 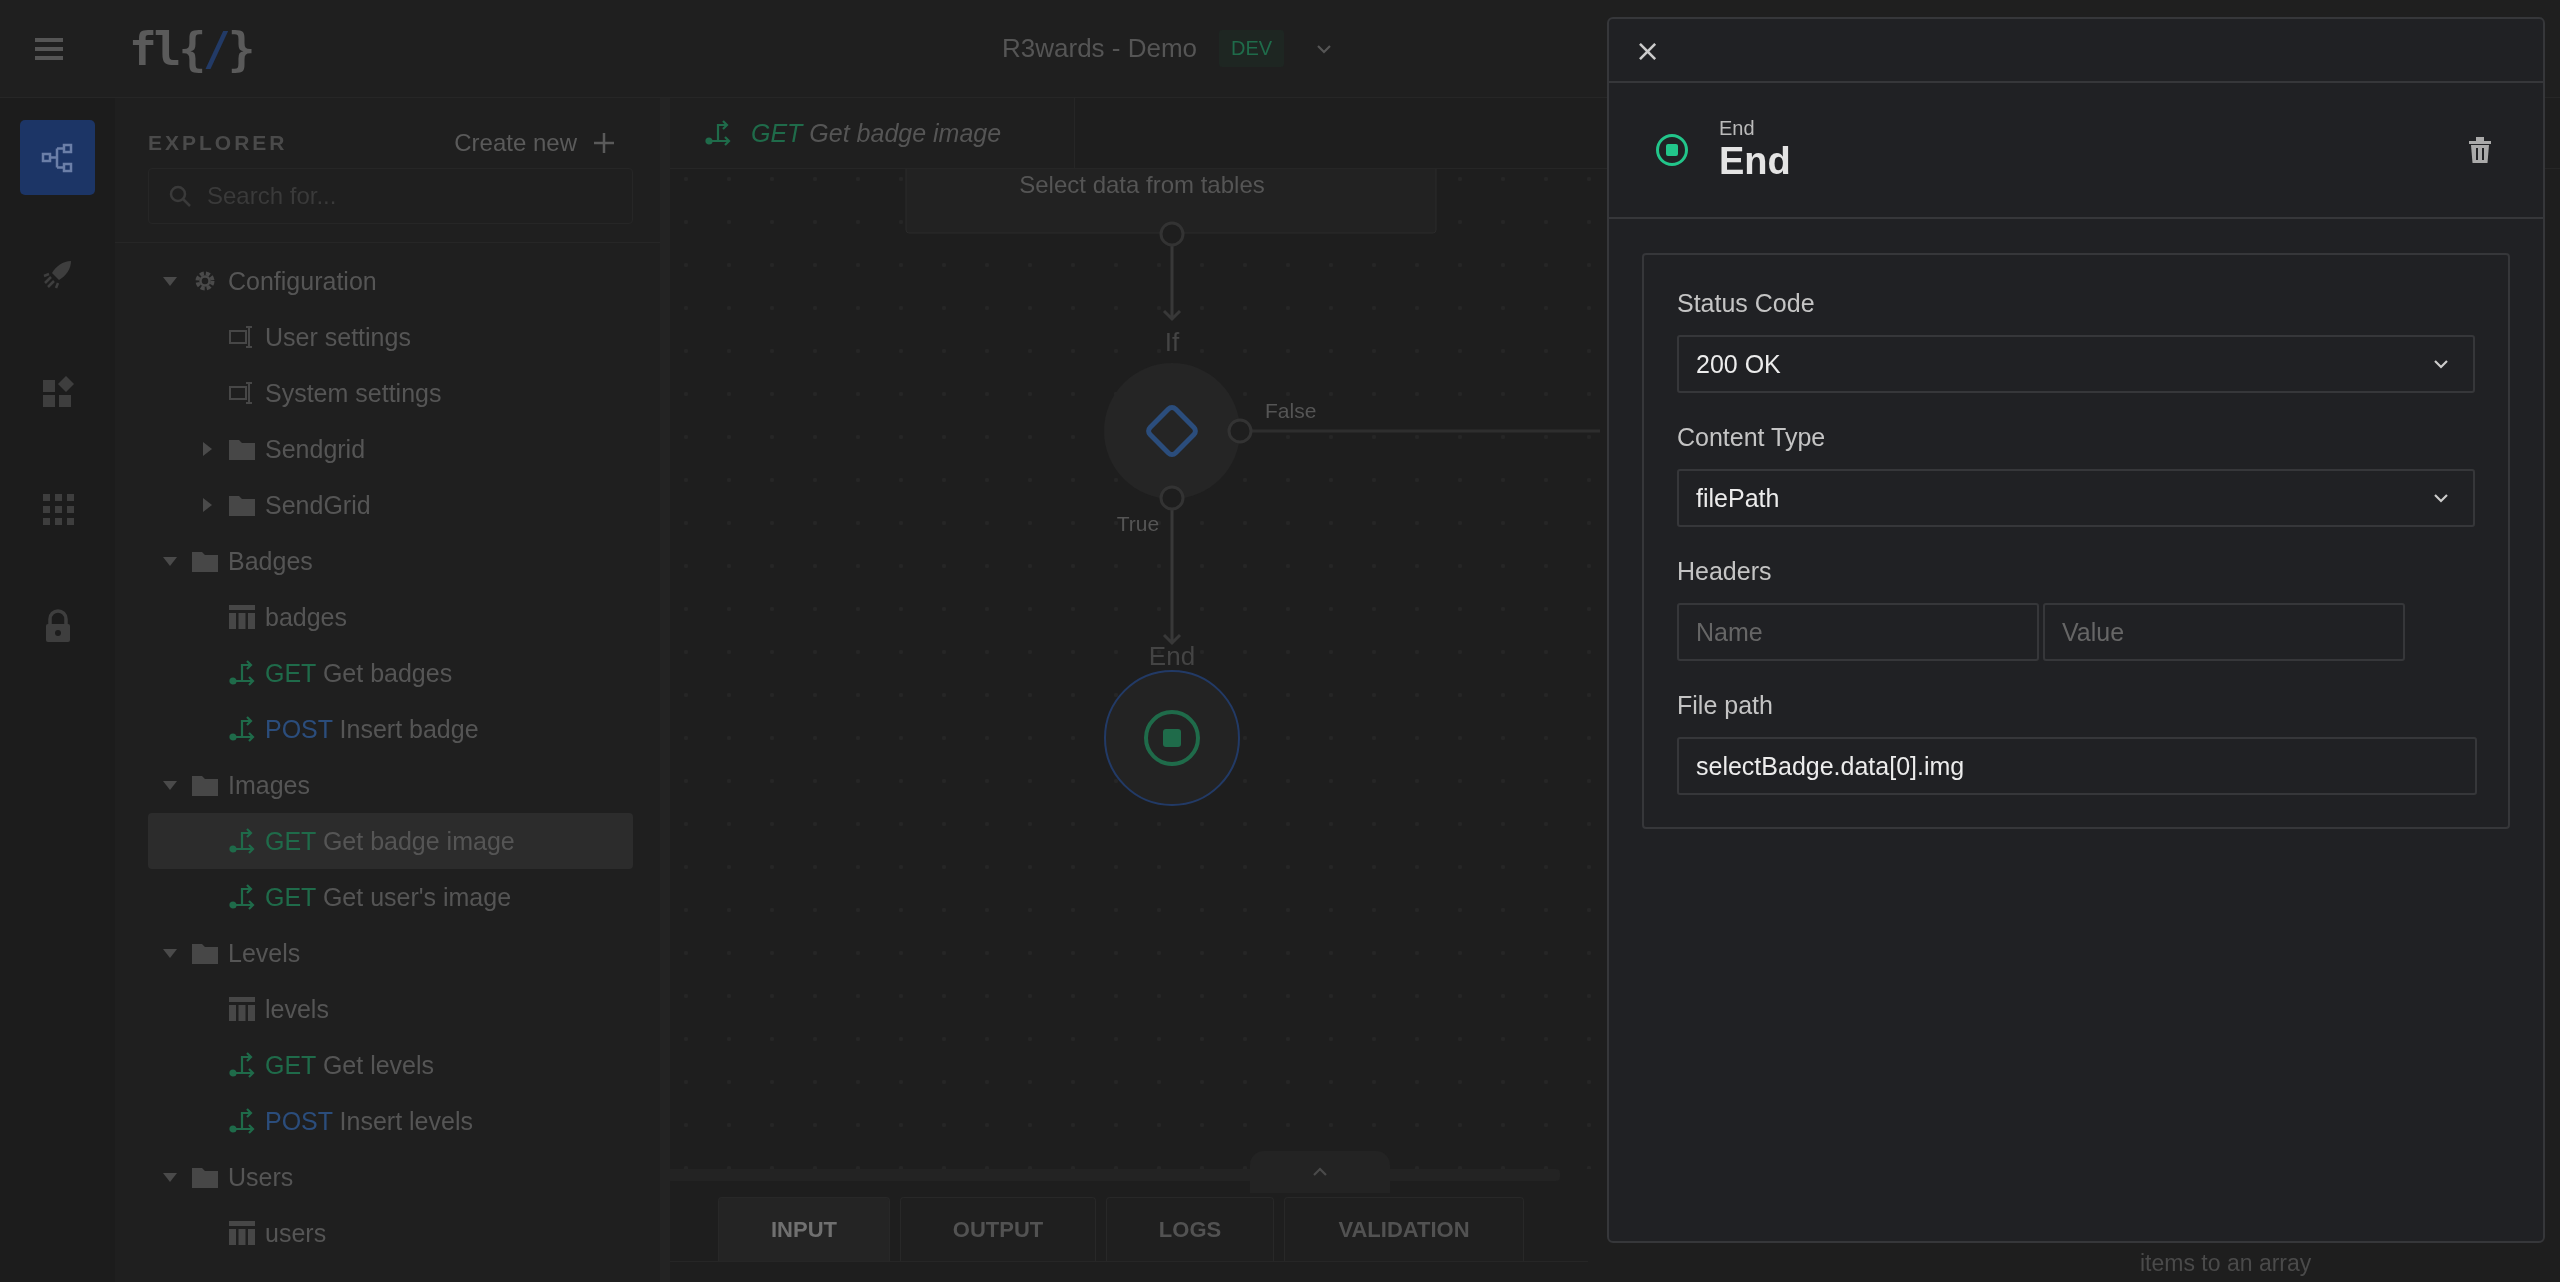 I want to click on panel-tab: INPUT, so click(x=804, y=1229).